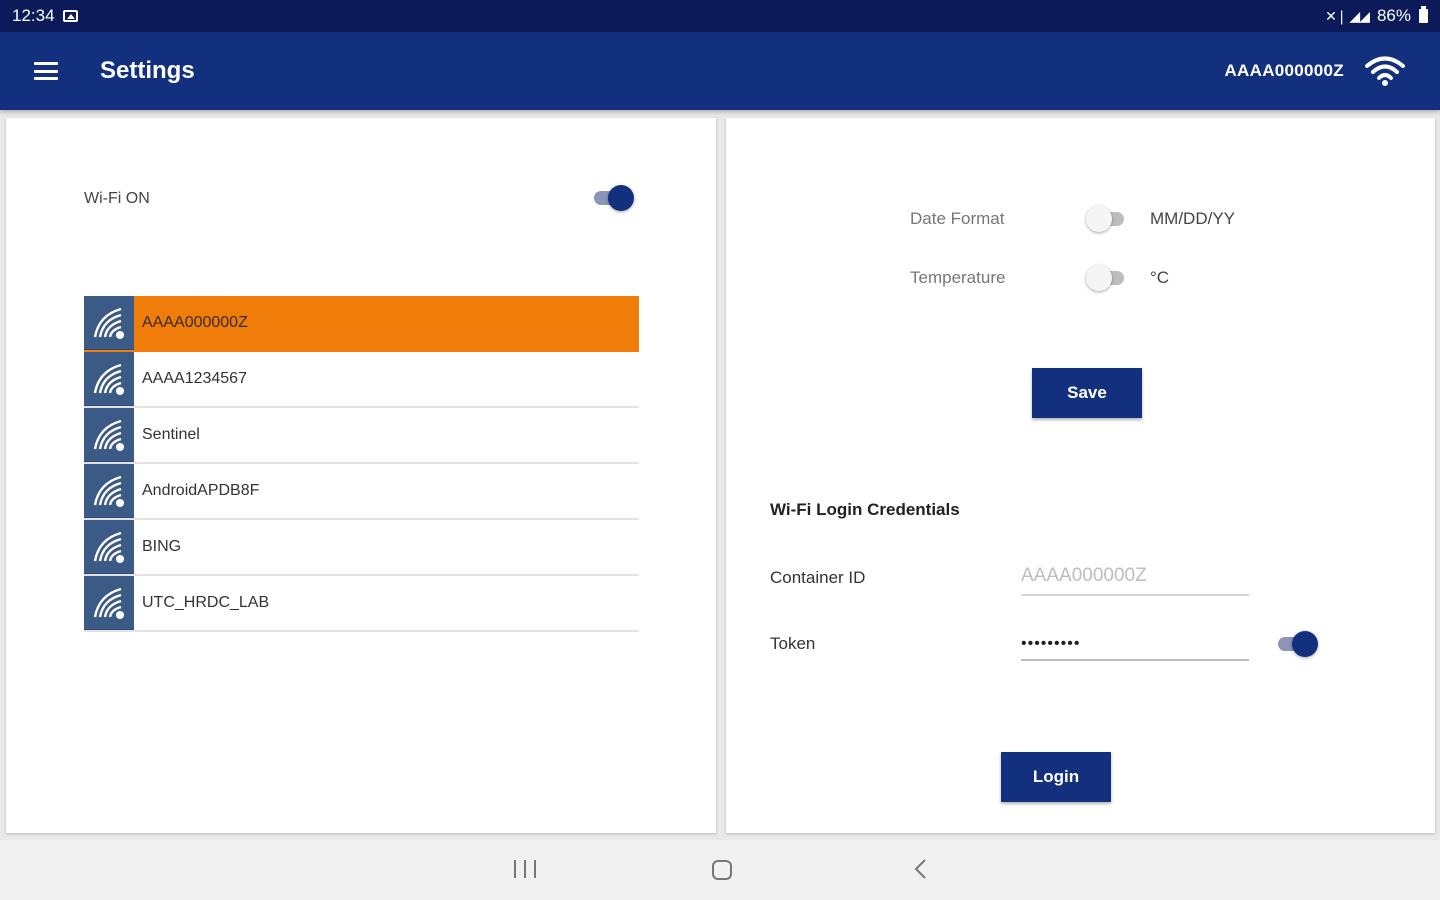  What do you see at coordinates (865, 509) in the screenshot?
I see `credentials-title: Wi-Fi Login Credentials` at bounding box center [865, 509].